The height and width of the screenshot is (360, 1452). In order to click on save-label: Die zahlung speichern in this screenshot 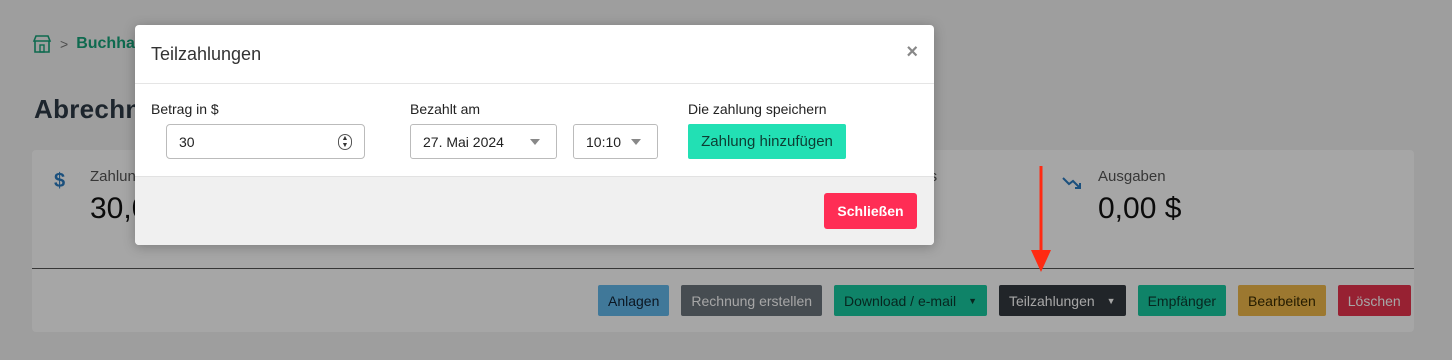, I will do `click(757, 109)`.